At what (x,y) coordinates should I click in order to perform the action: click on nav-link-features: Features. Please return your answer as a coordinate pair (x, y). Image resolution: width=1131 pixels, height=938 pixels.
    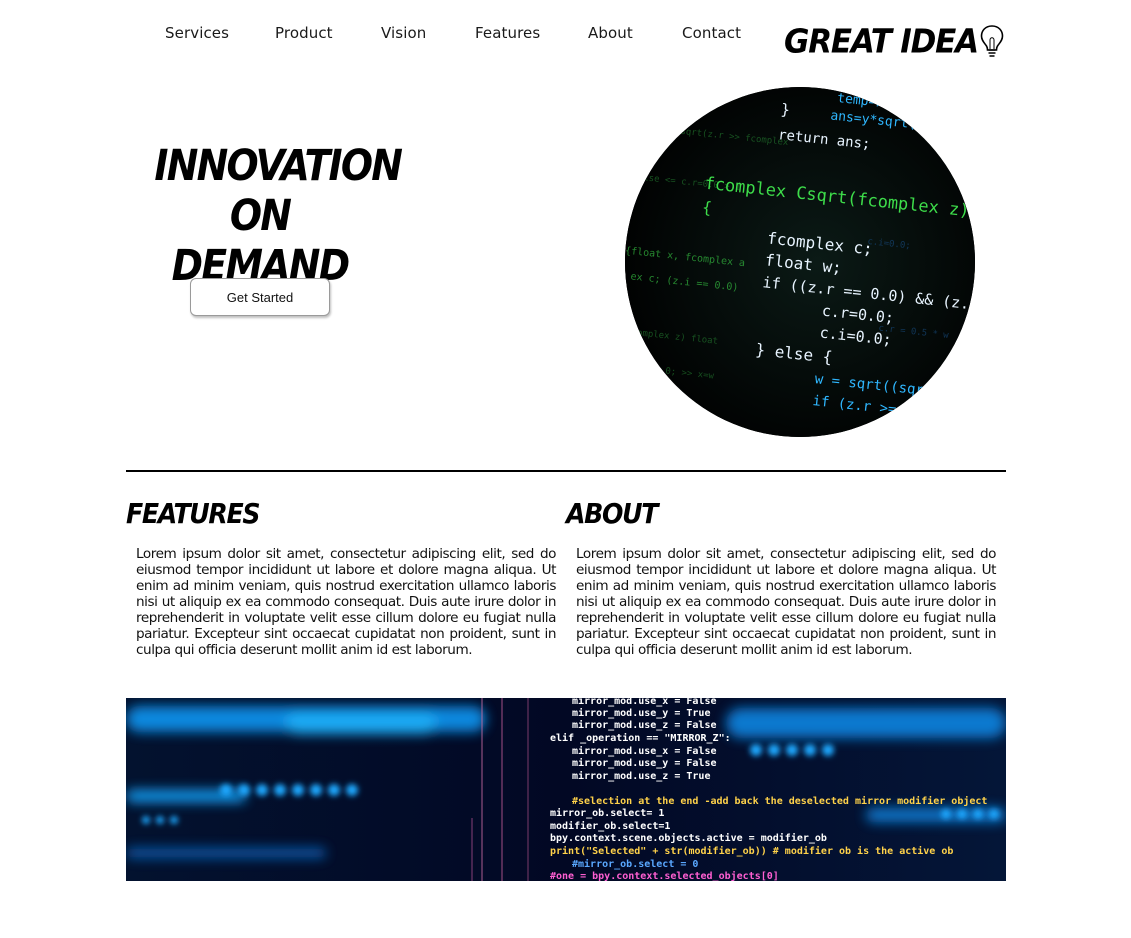
    Looking at the image, I should click on (507, 33).